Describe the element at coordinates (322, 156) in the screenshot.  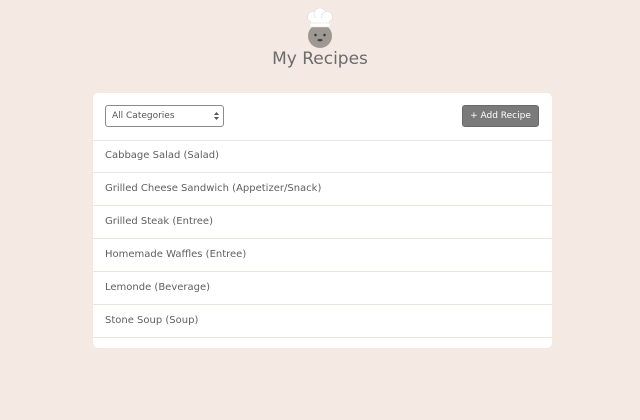
I see `recipe-list-item: Cabbage Salad (Salad)` at that location.